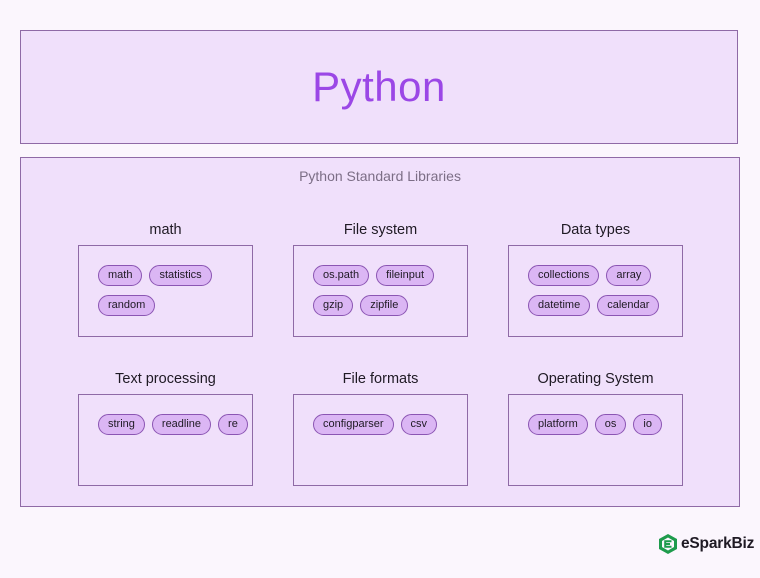  I want to click on category-items-box: math statistics random, so click(165, 291).